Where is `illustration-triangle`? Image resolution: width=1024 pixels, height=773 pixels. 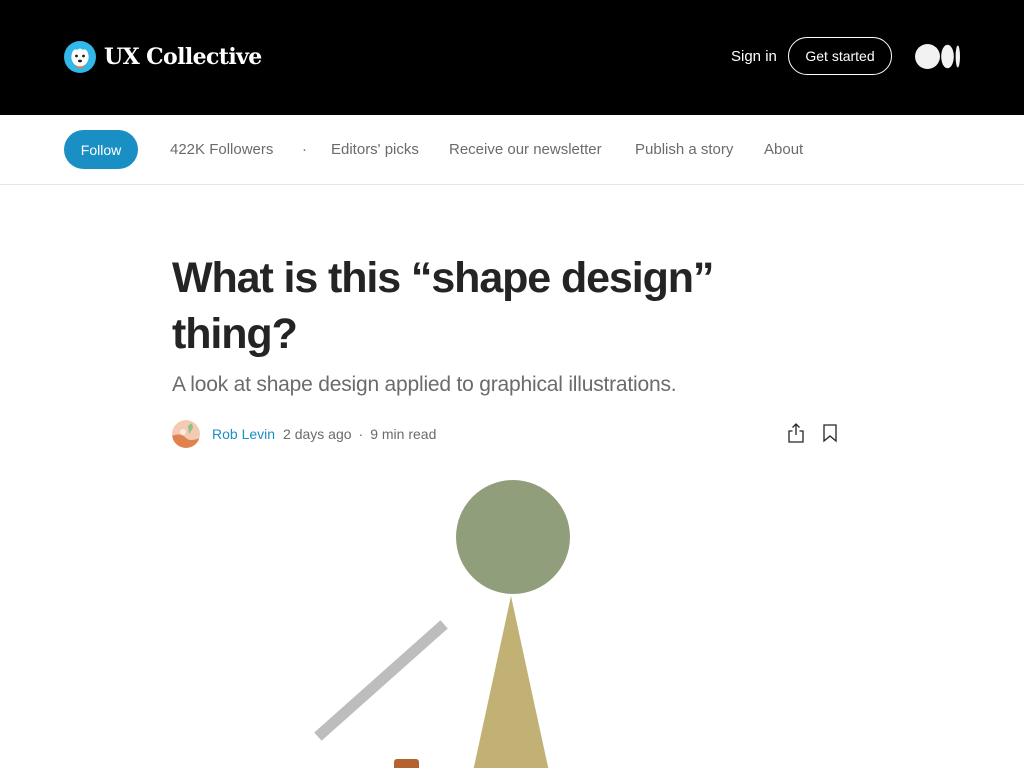 illustration-triangle is located at coordinates (511, 684).